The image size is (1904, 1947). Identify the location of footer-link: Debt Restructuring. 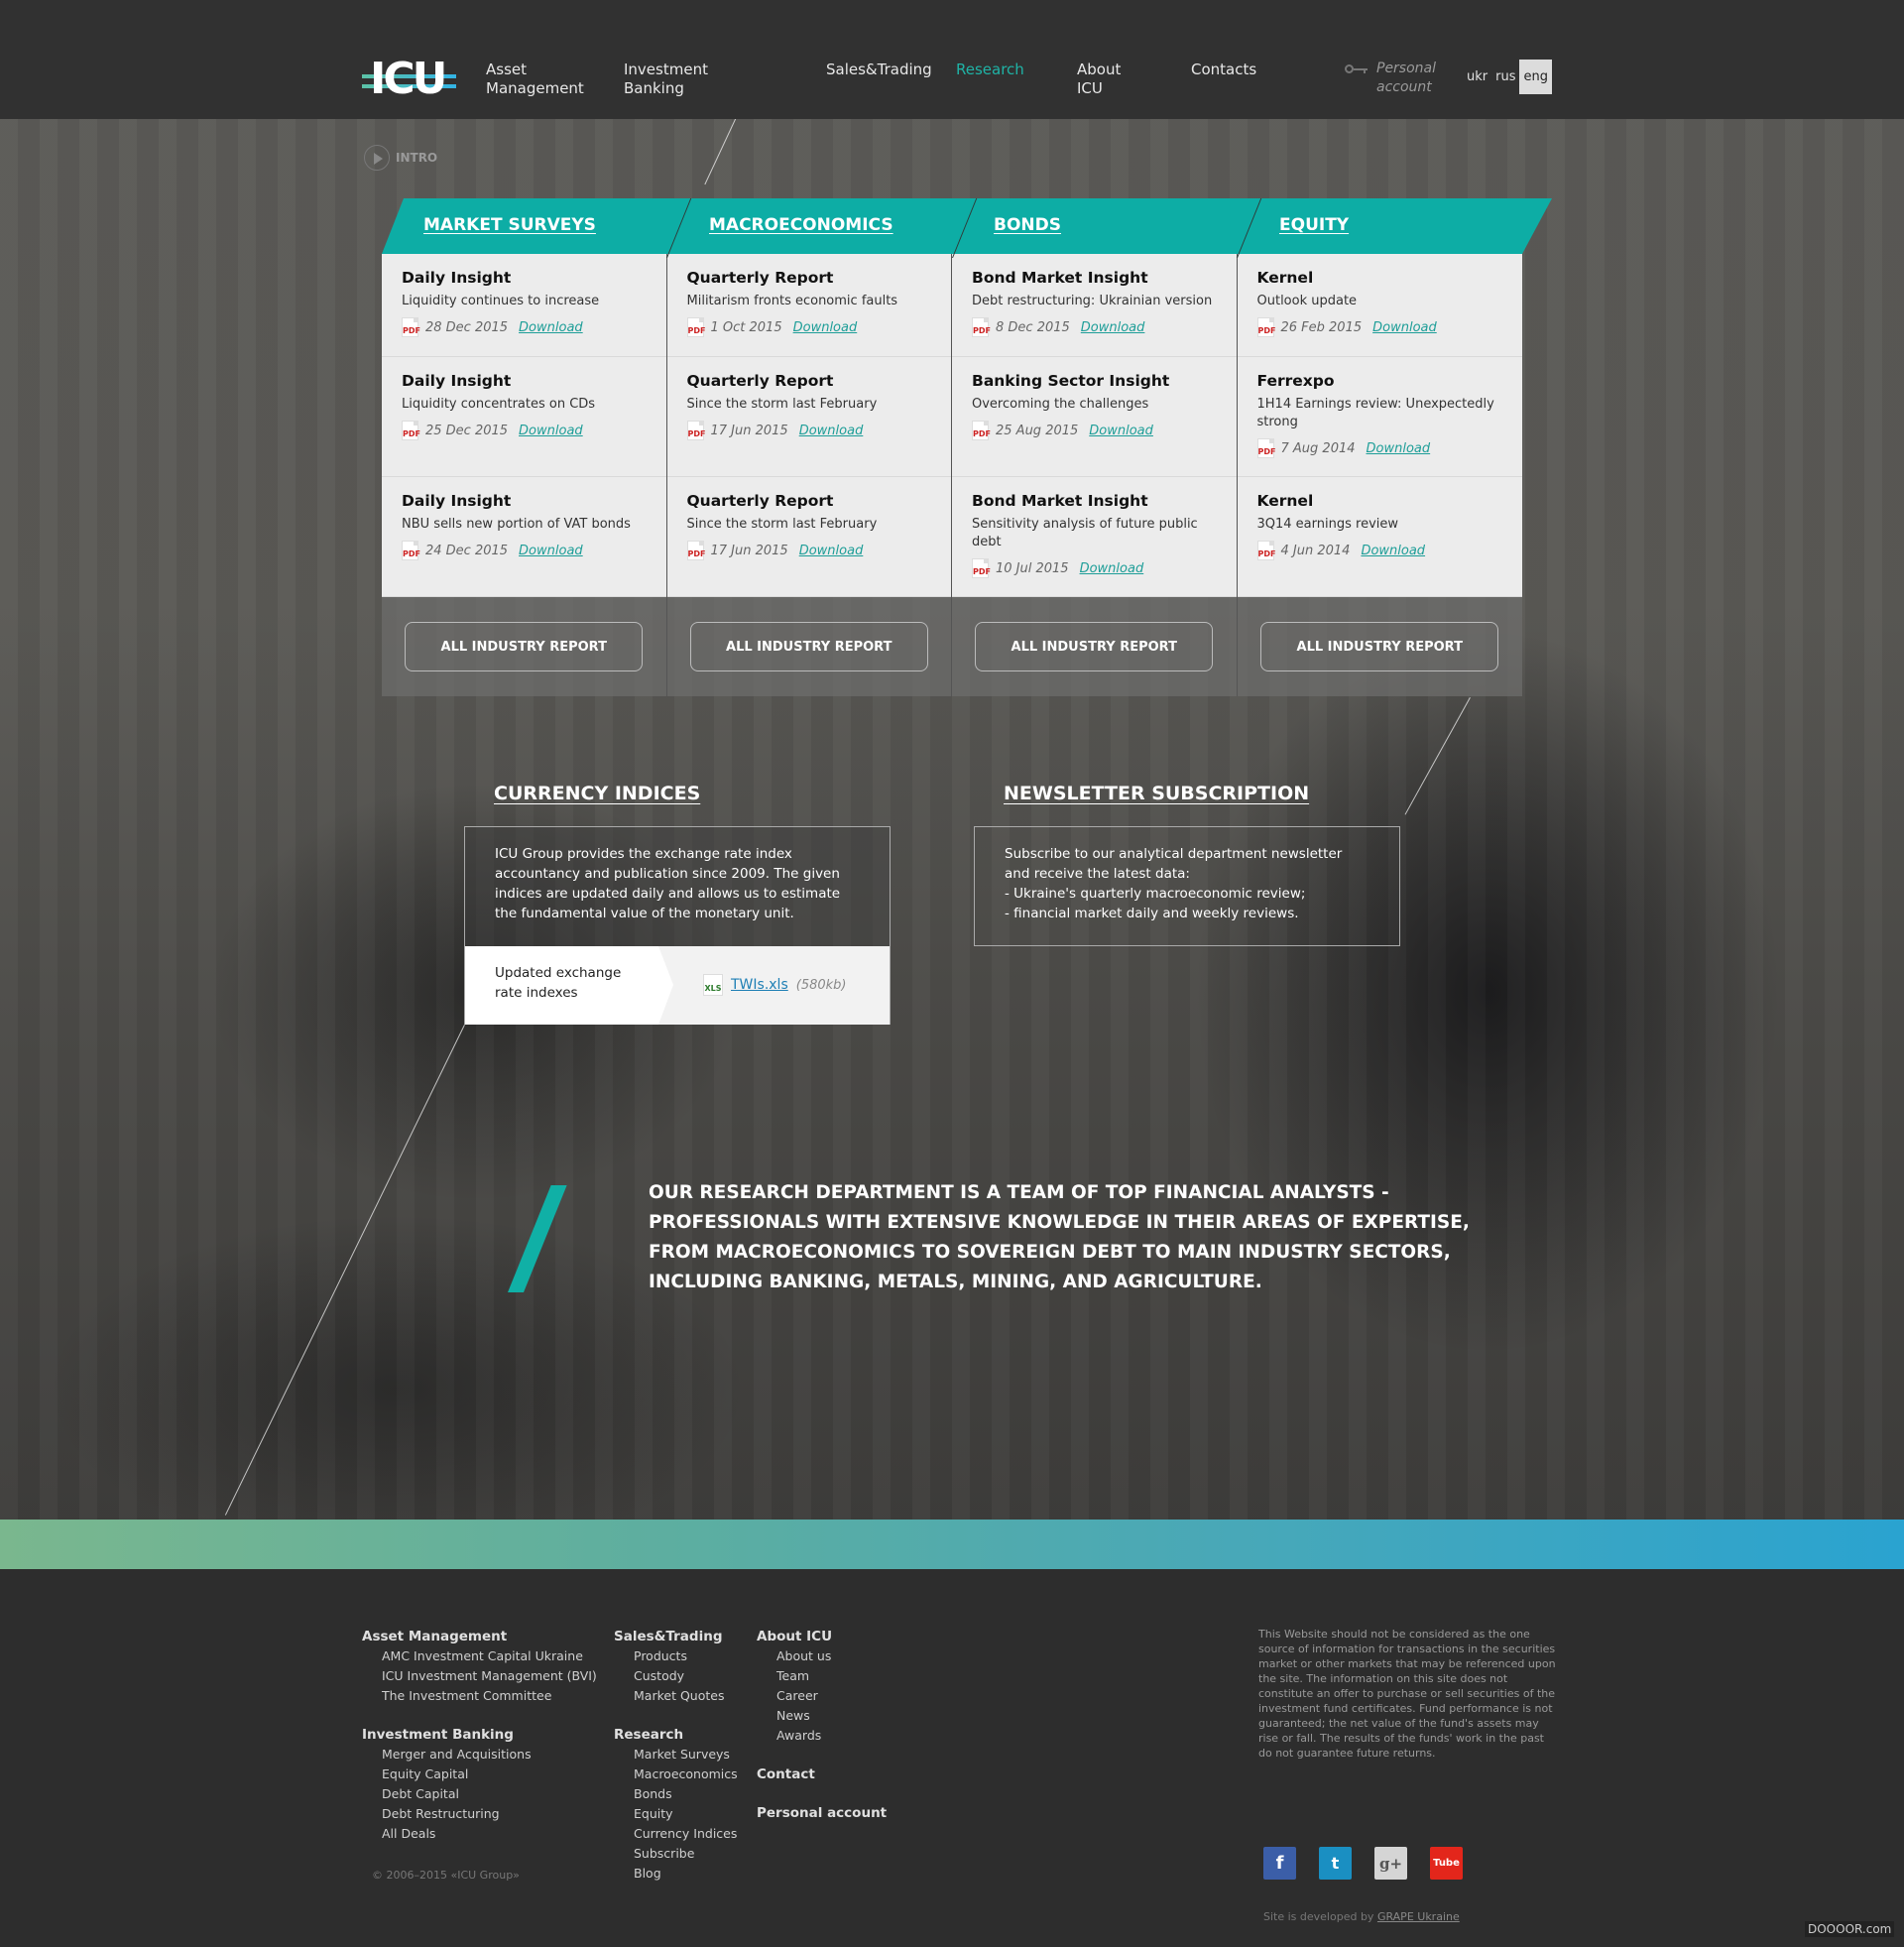
(479, 1814).